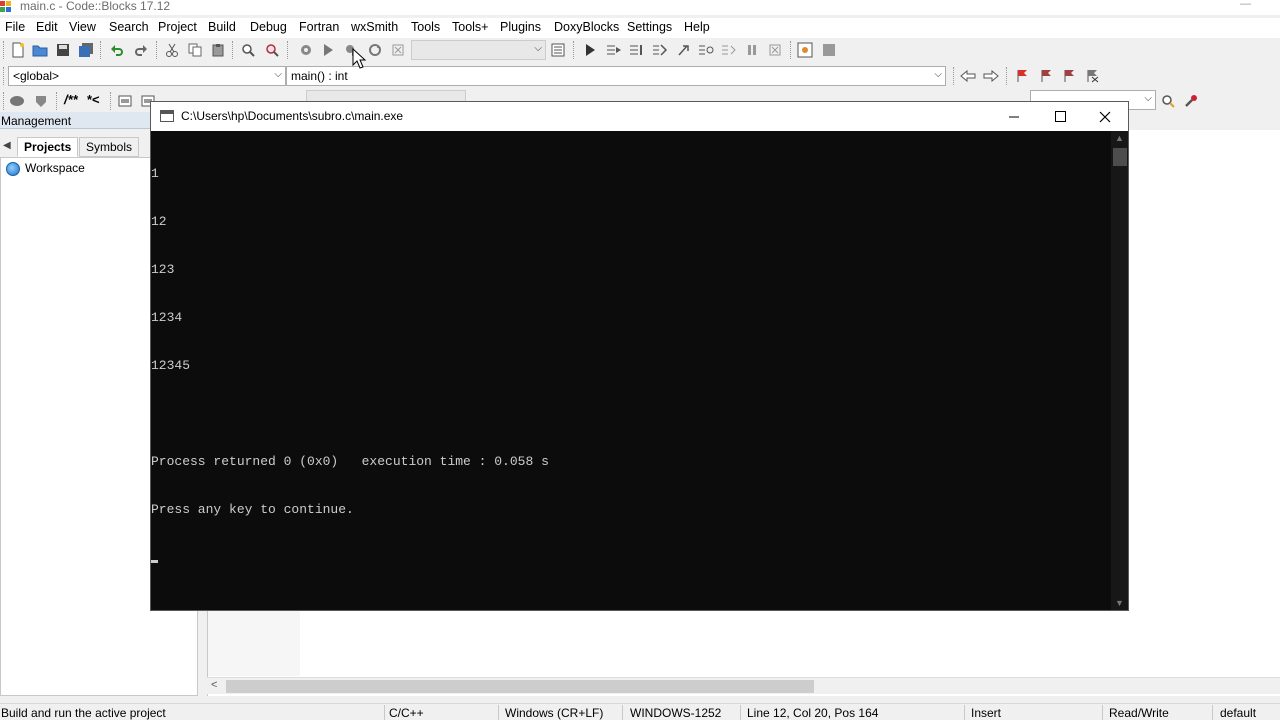 This screenshot has width=1280, height=720. Describe the element at coordinates (292, 116) in the screenshot. I see `console-title: C:\Users\hp\Documents\subro.c\main.exe` at that location.